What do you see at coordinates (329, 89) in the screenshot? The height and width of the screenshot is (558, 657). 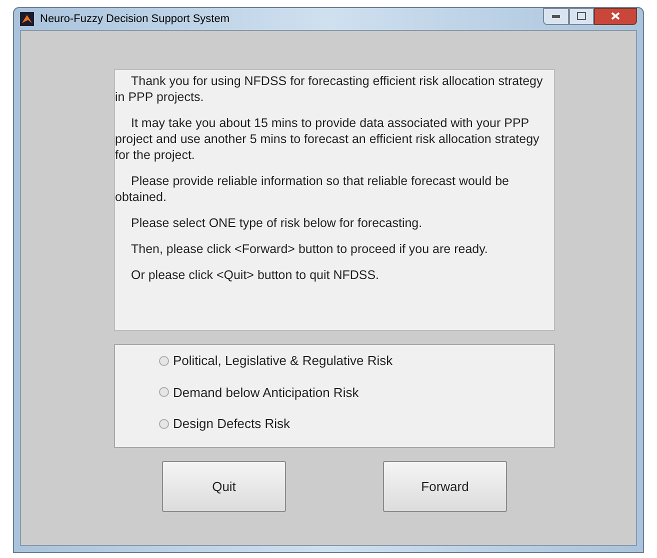 I see `instruction-text: Thank you for using NFDSS for forecasting efficient risk allocation strategy in PPP projects.` at bounding box center [329, 89].